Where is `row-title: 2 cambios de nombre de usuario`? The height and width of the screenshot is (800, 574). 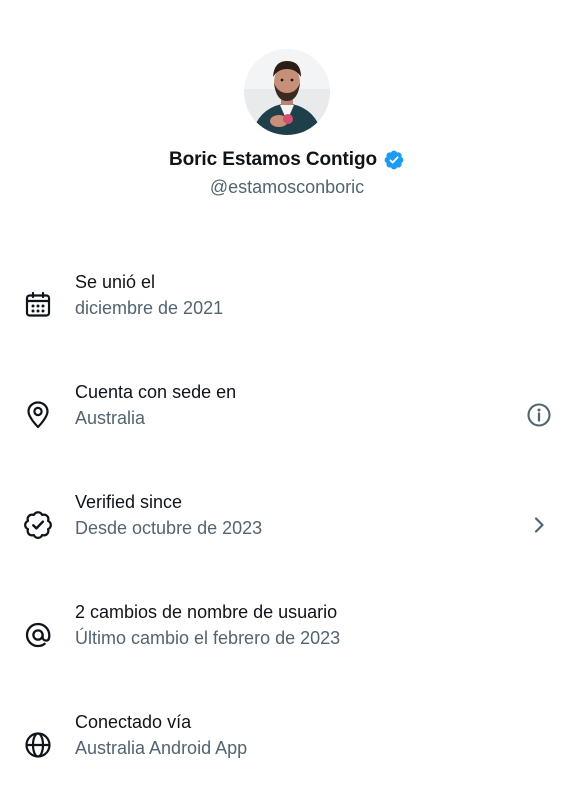 row-title: 2 cambios de nombre de usuario is located at coordinates (206, 612).